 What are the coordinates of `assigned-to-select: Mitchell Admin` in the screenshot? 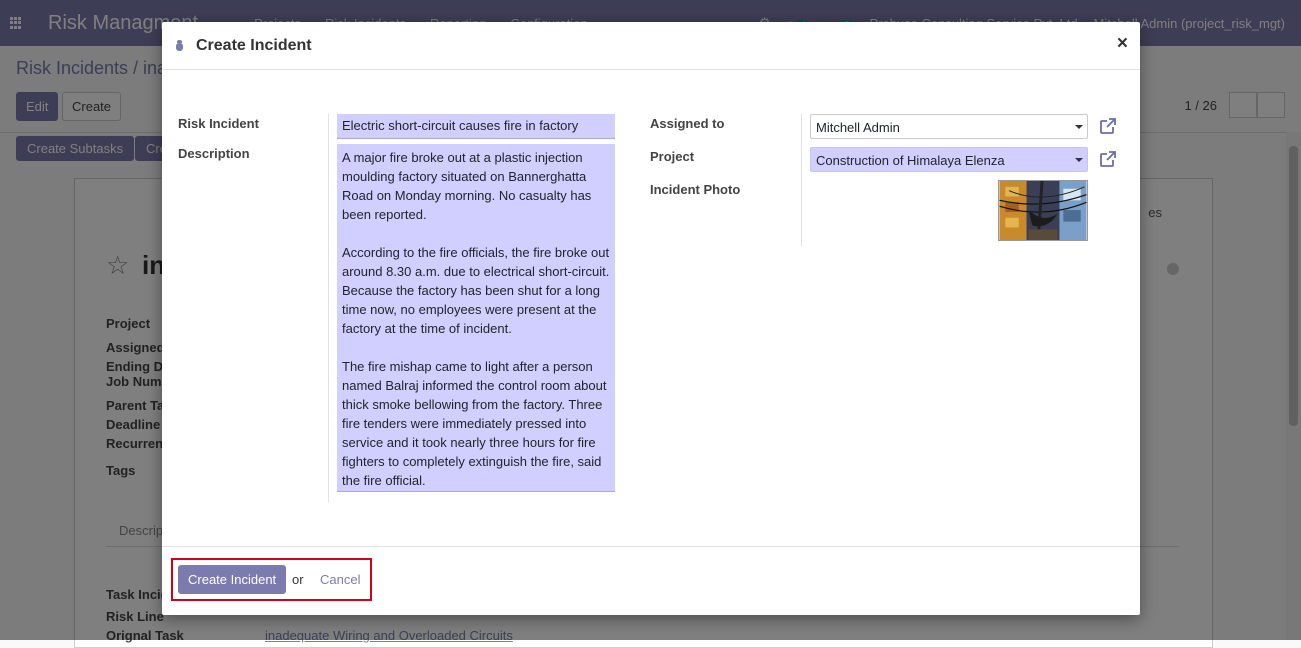 It's located at (949, 126).